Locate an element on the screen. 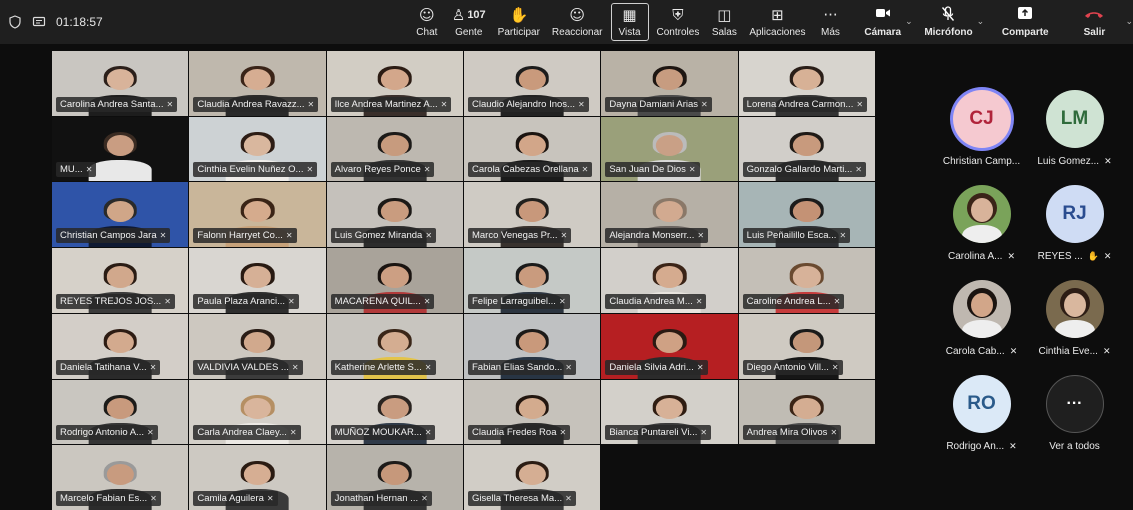  video-tile: MU... ✕ is located at coordinates (120, 149).